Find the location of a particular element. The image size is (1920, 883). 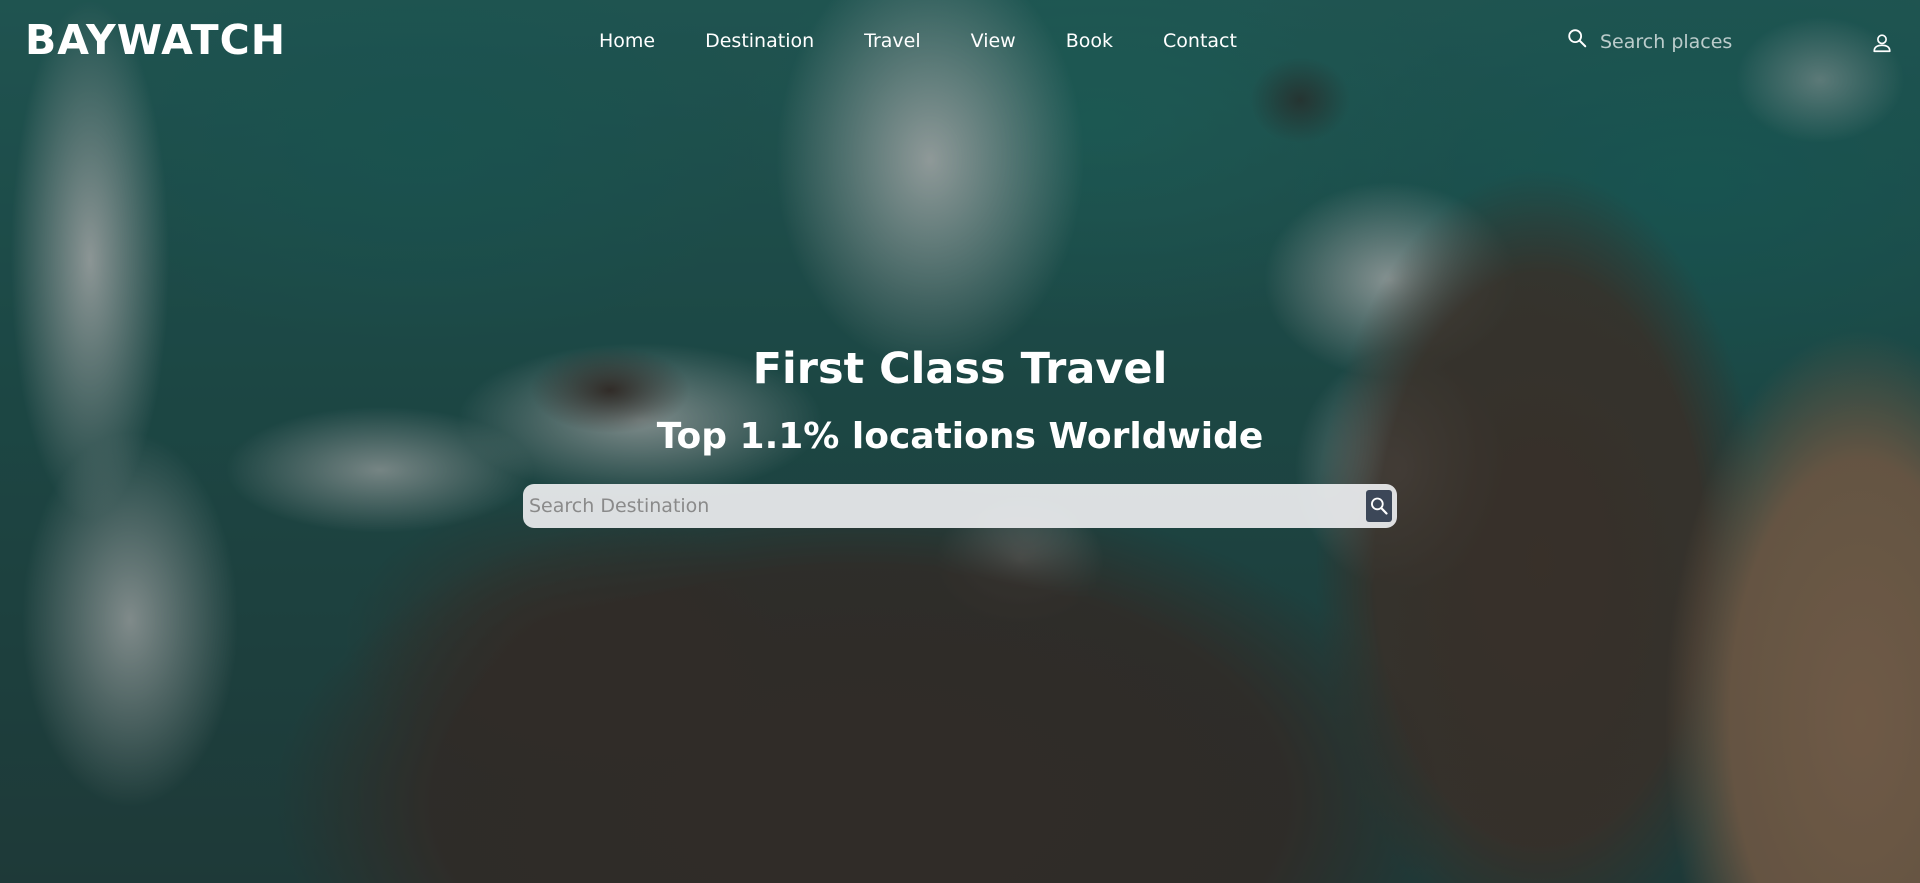

nav-search is located at coordinates (1681, 42).